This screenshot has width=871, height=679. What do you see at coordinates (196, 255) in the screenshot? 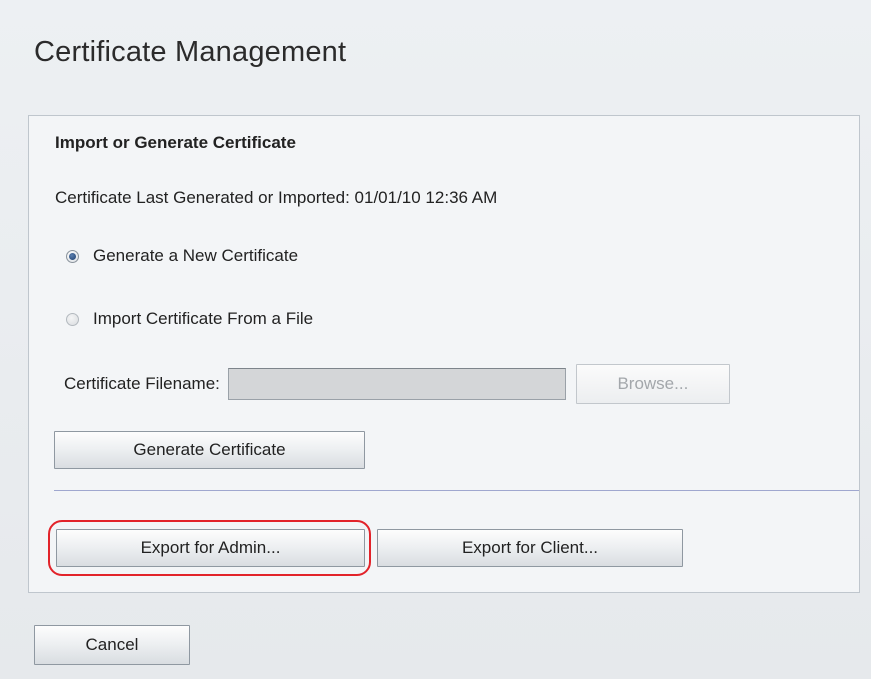
I see `generate-new-certificate-label: Generate a New Certificate` at bounding box center [196, 255].